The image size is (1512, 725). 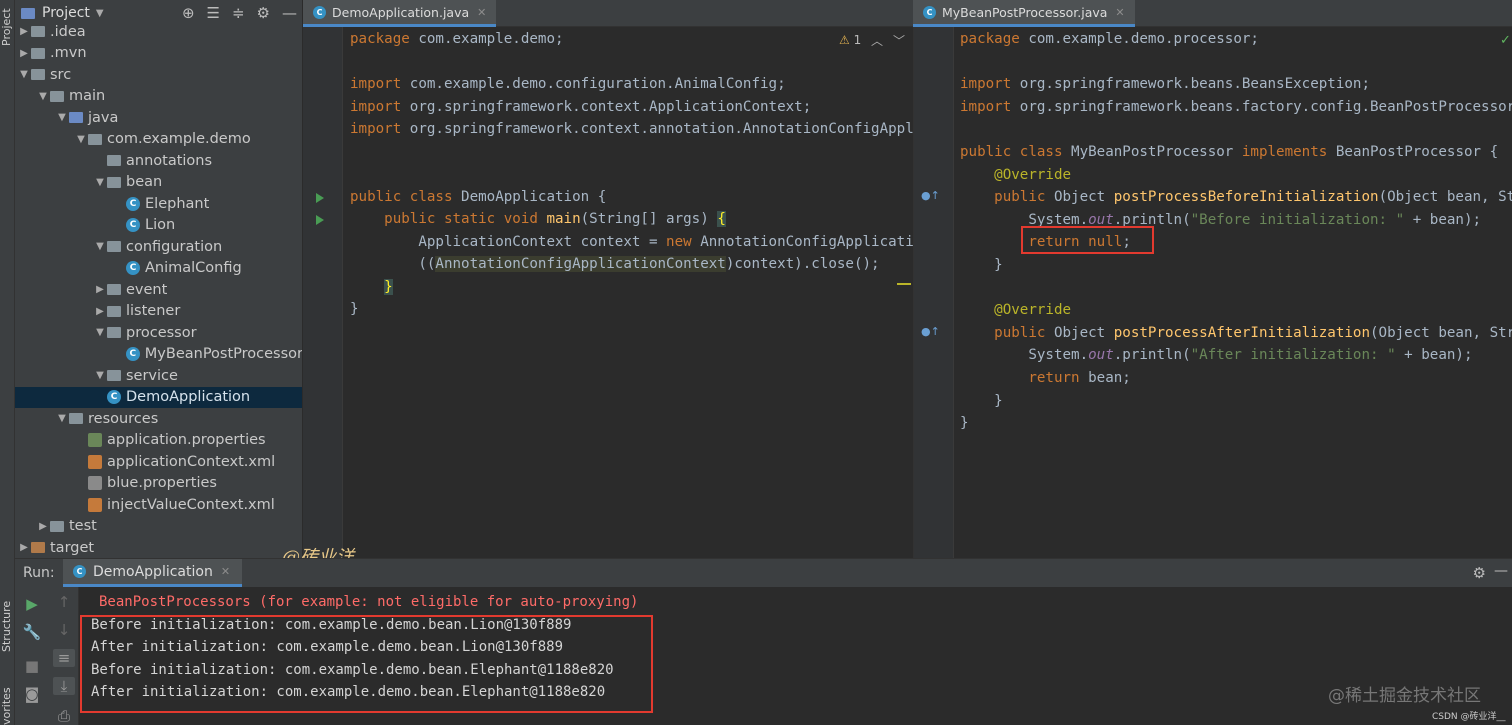 I want to click on tree-item-label: main, so click(x=87, y=96).